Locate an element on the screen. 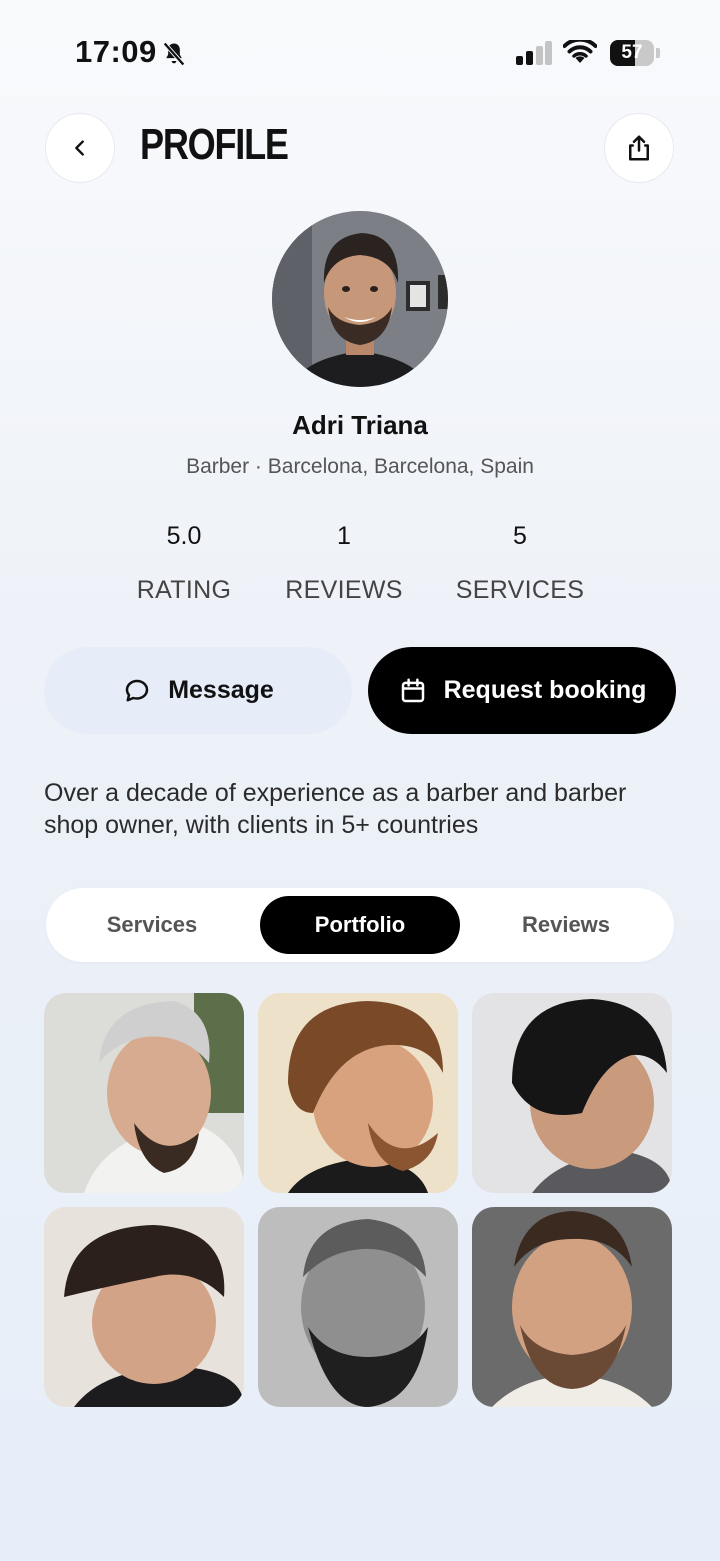 Image resolution: width=720 pixels, height=1561 pixels. chevron-left-icon is located at coordinates (79, 148).